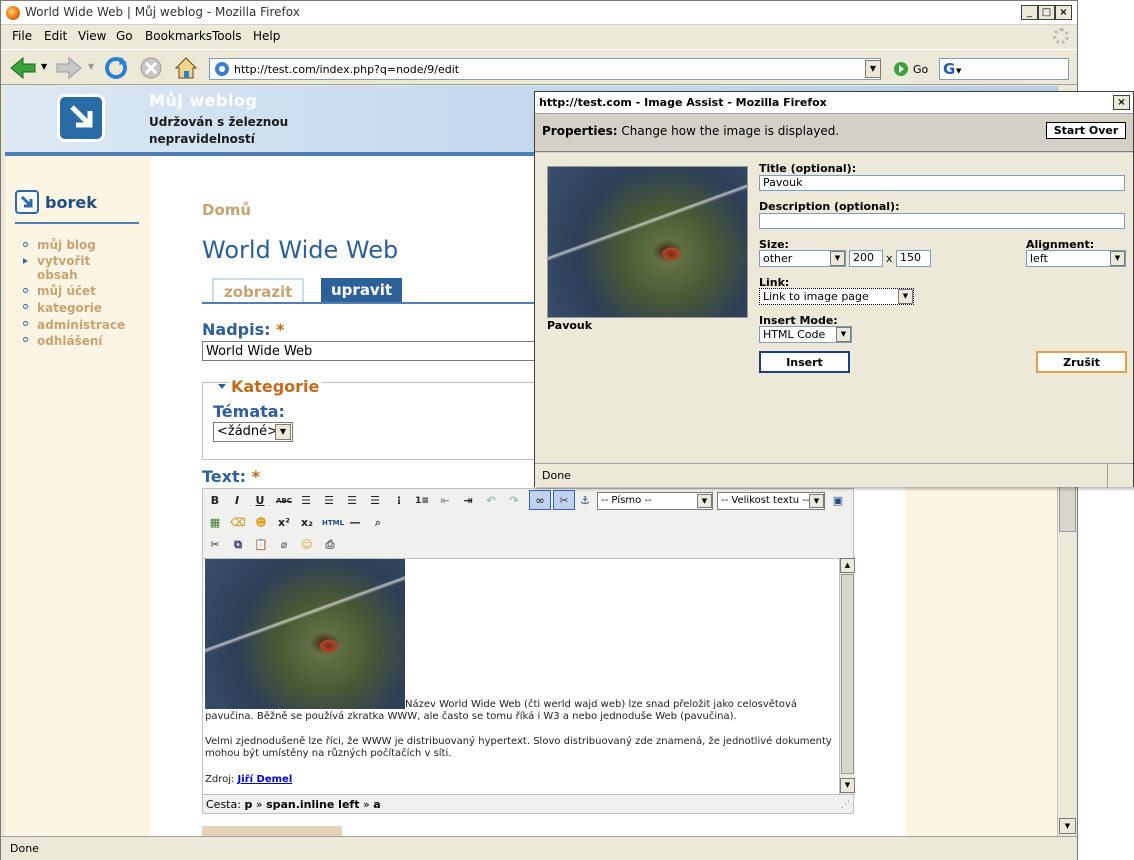  Describe the element at coordinates (958, 71) in the screenshot. I see `search-engine-dropdown-icon: ▼` at that location.